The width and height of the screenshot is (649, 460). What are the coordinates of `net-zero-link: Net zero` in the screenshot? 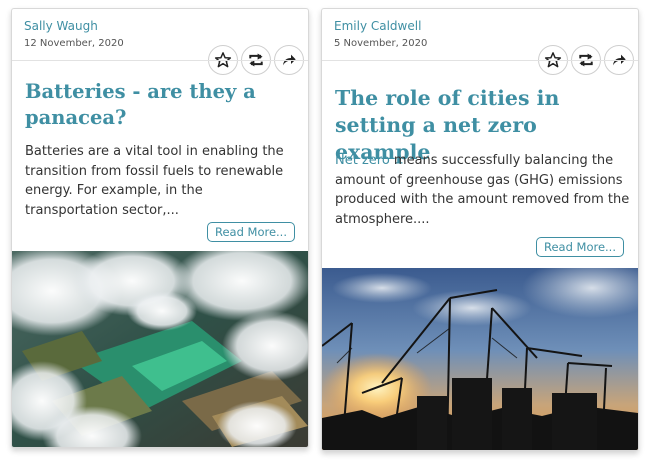 It's located at (362, 160).